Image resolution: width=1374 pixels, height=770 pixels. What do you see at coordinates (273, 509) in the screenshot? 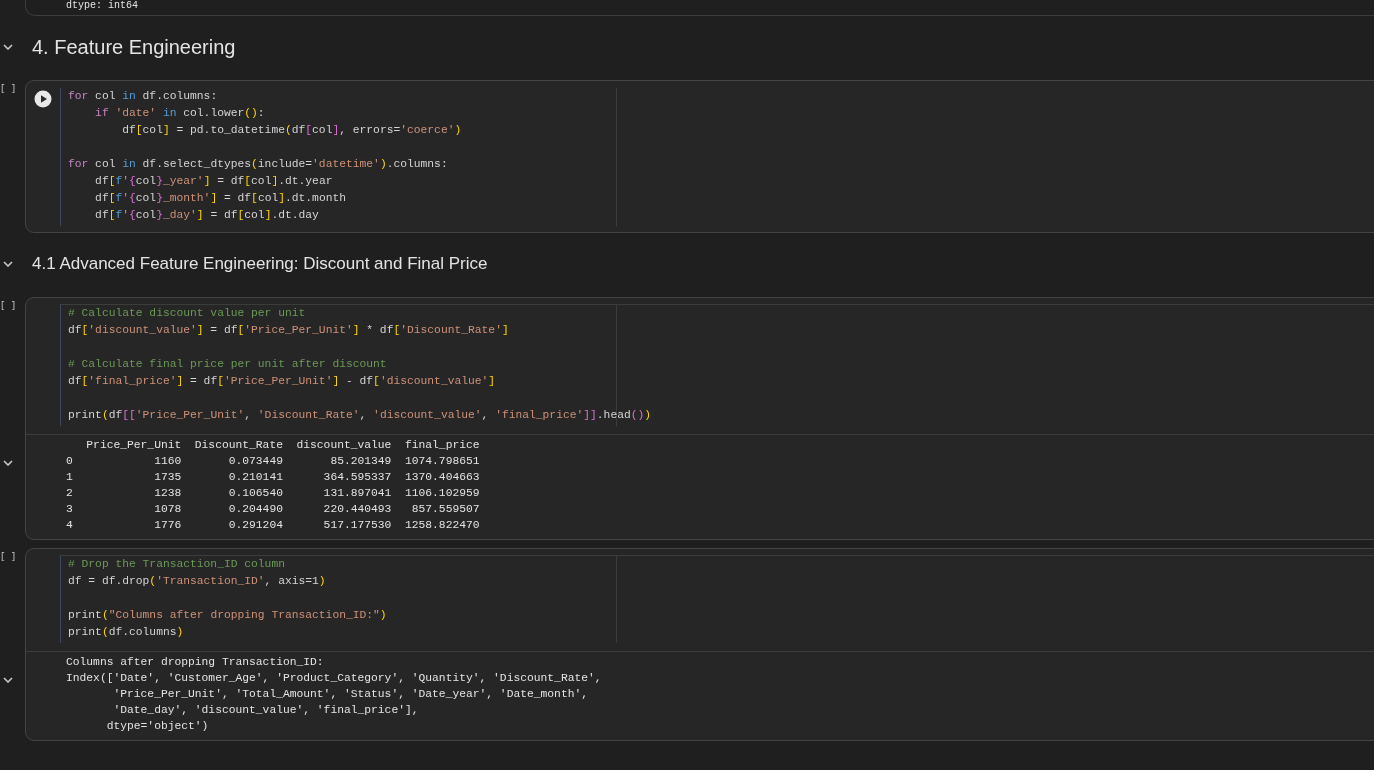
I see `output-line: 3 1078 0.204490 220.440493 857.559507` at bounding box center [273, 509].